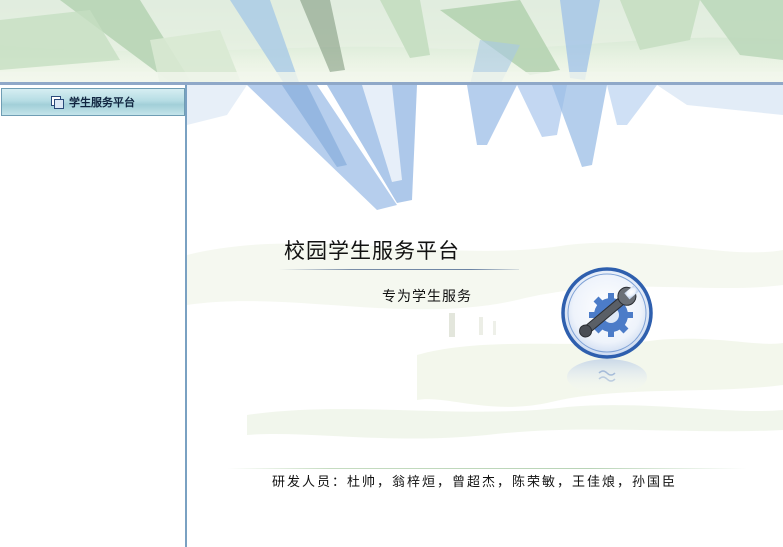 This screenshot has height=547, width=783. I want to click on banner-leaves-graphic, so click(391, 41).